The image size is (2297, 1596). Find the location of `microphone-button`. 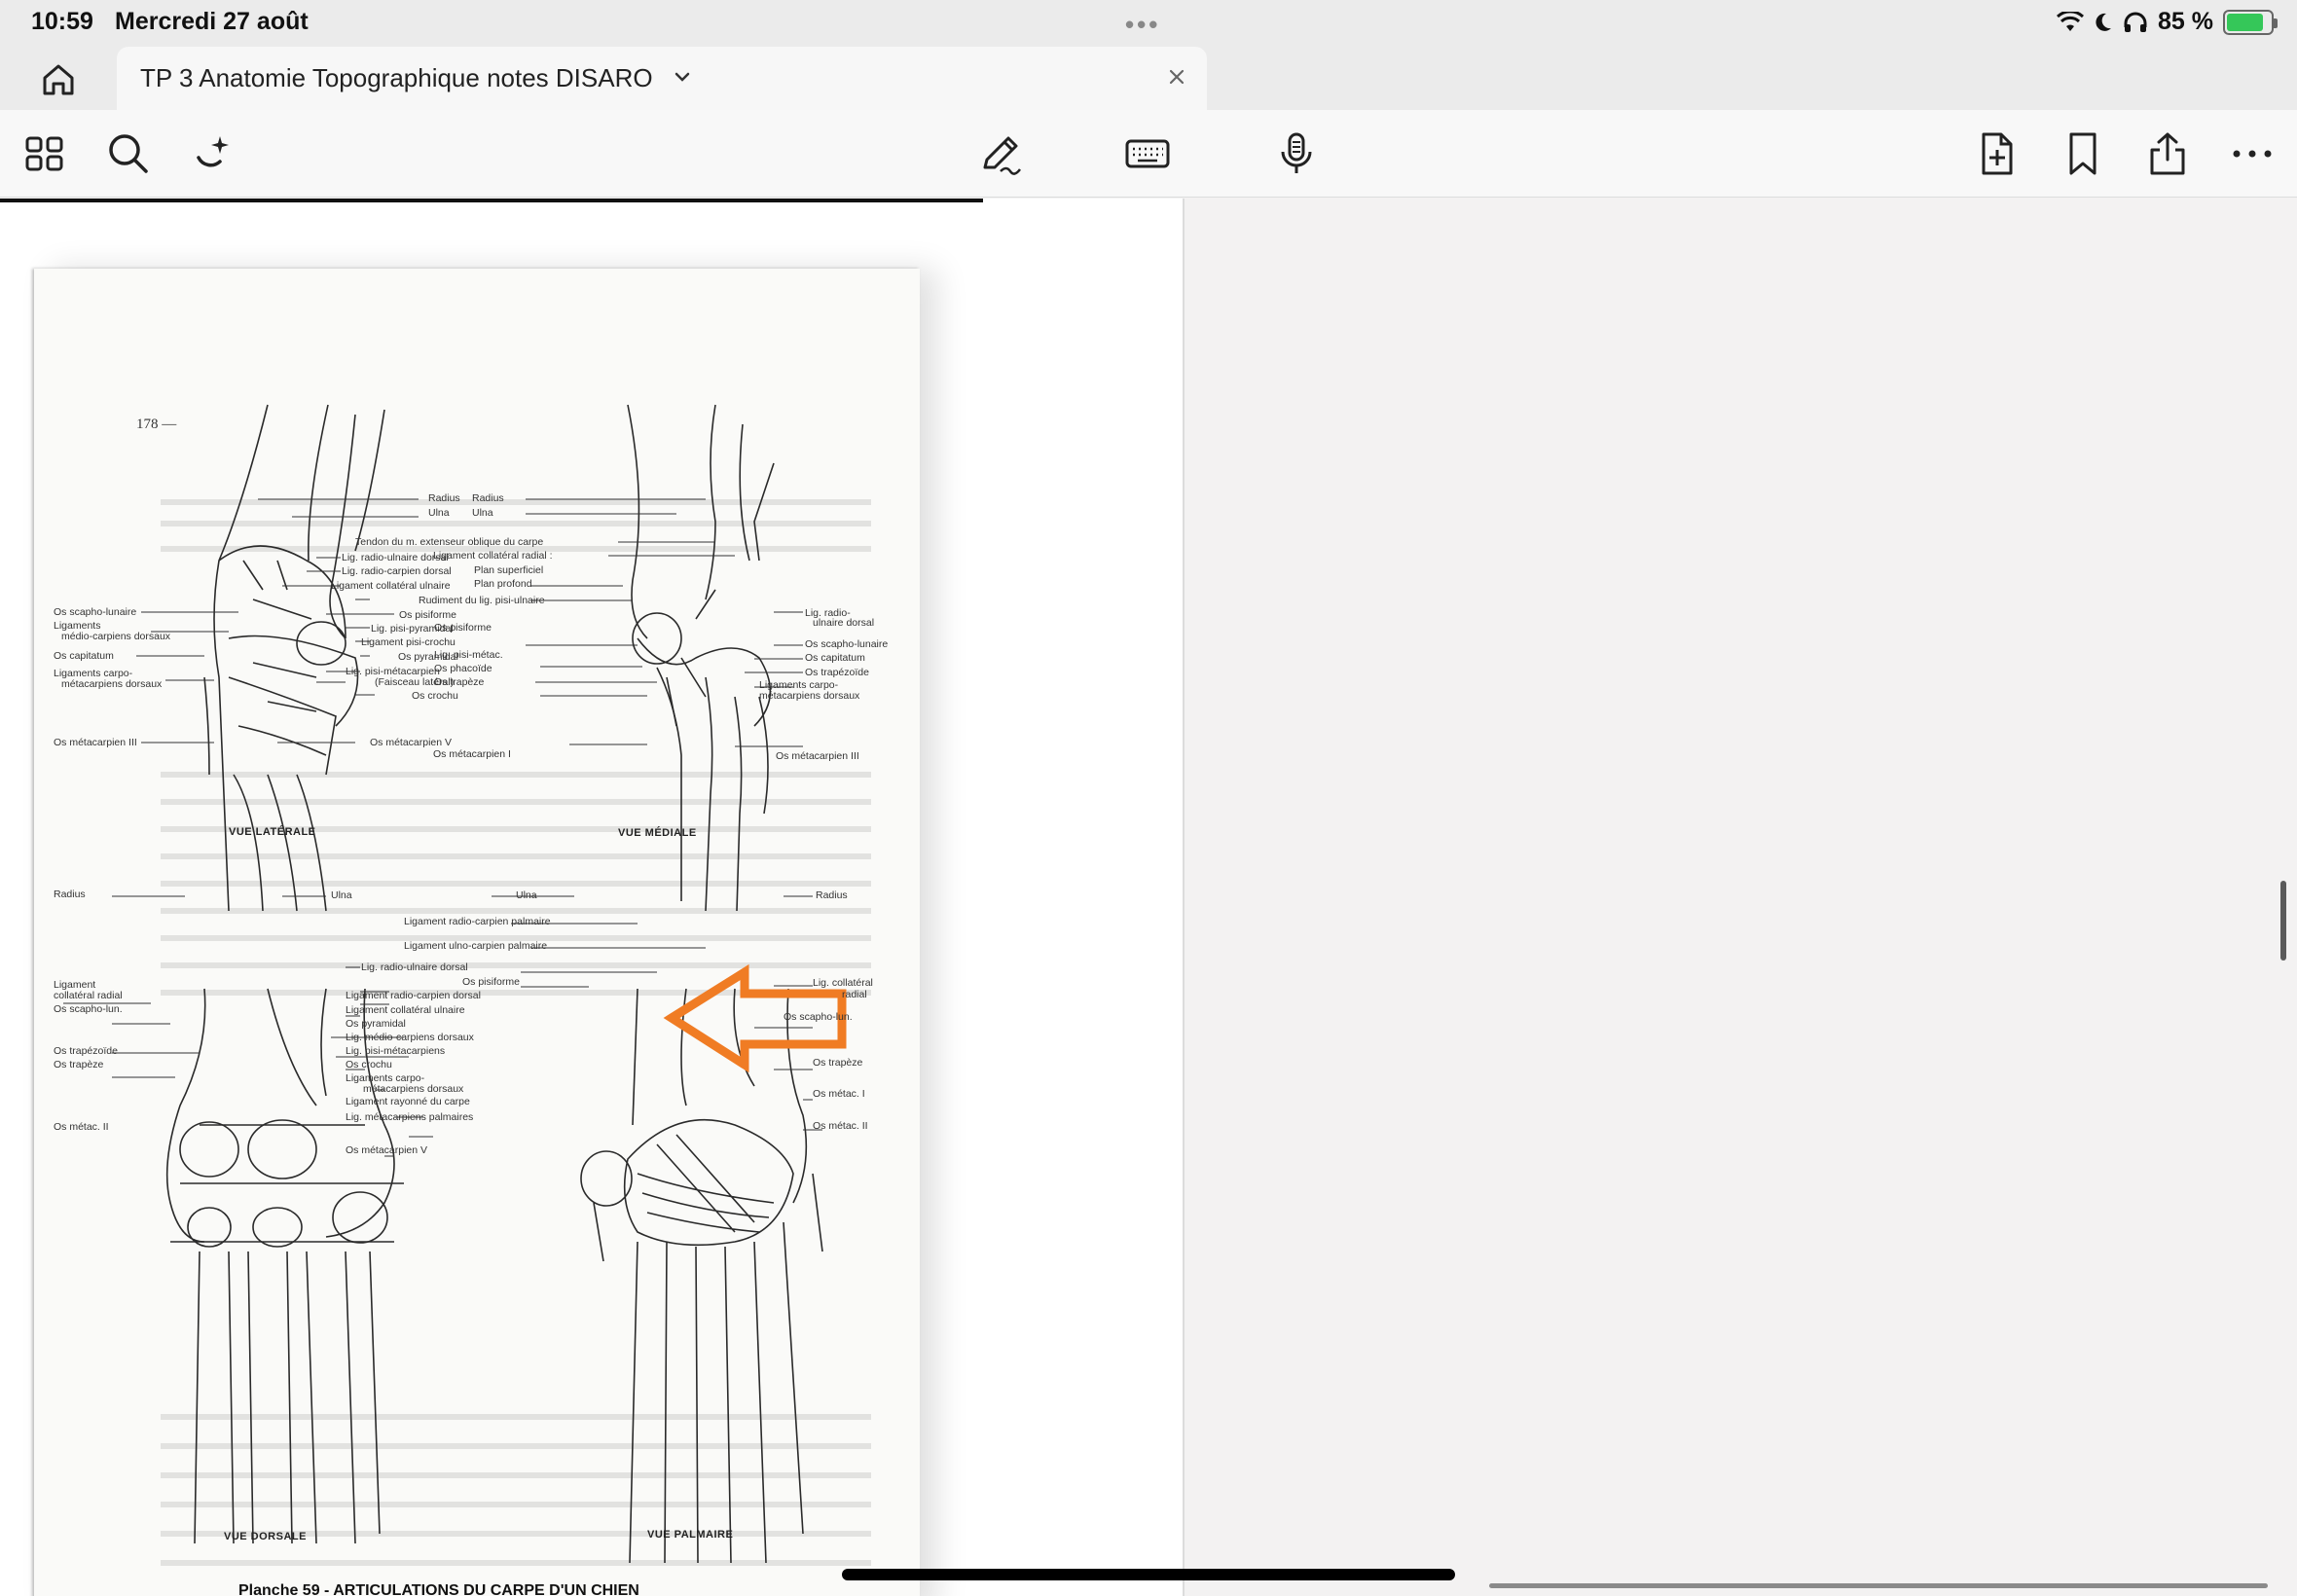

microphone-button is located at coordinates (1296, 153).